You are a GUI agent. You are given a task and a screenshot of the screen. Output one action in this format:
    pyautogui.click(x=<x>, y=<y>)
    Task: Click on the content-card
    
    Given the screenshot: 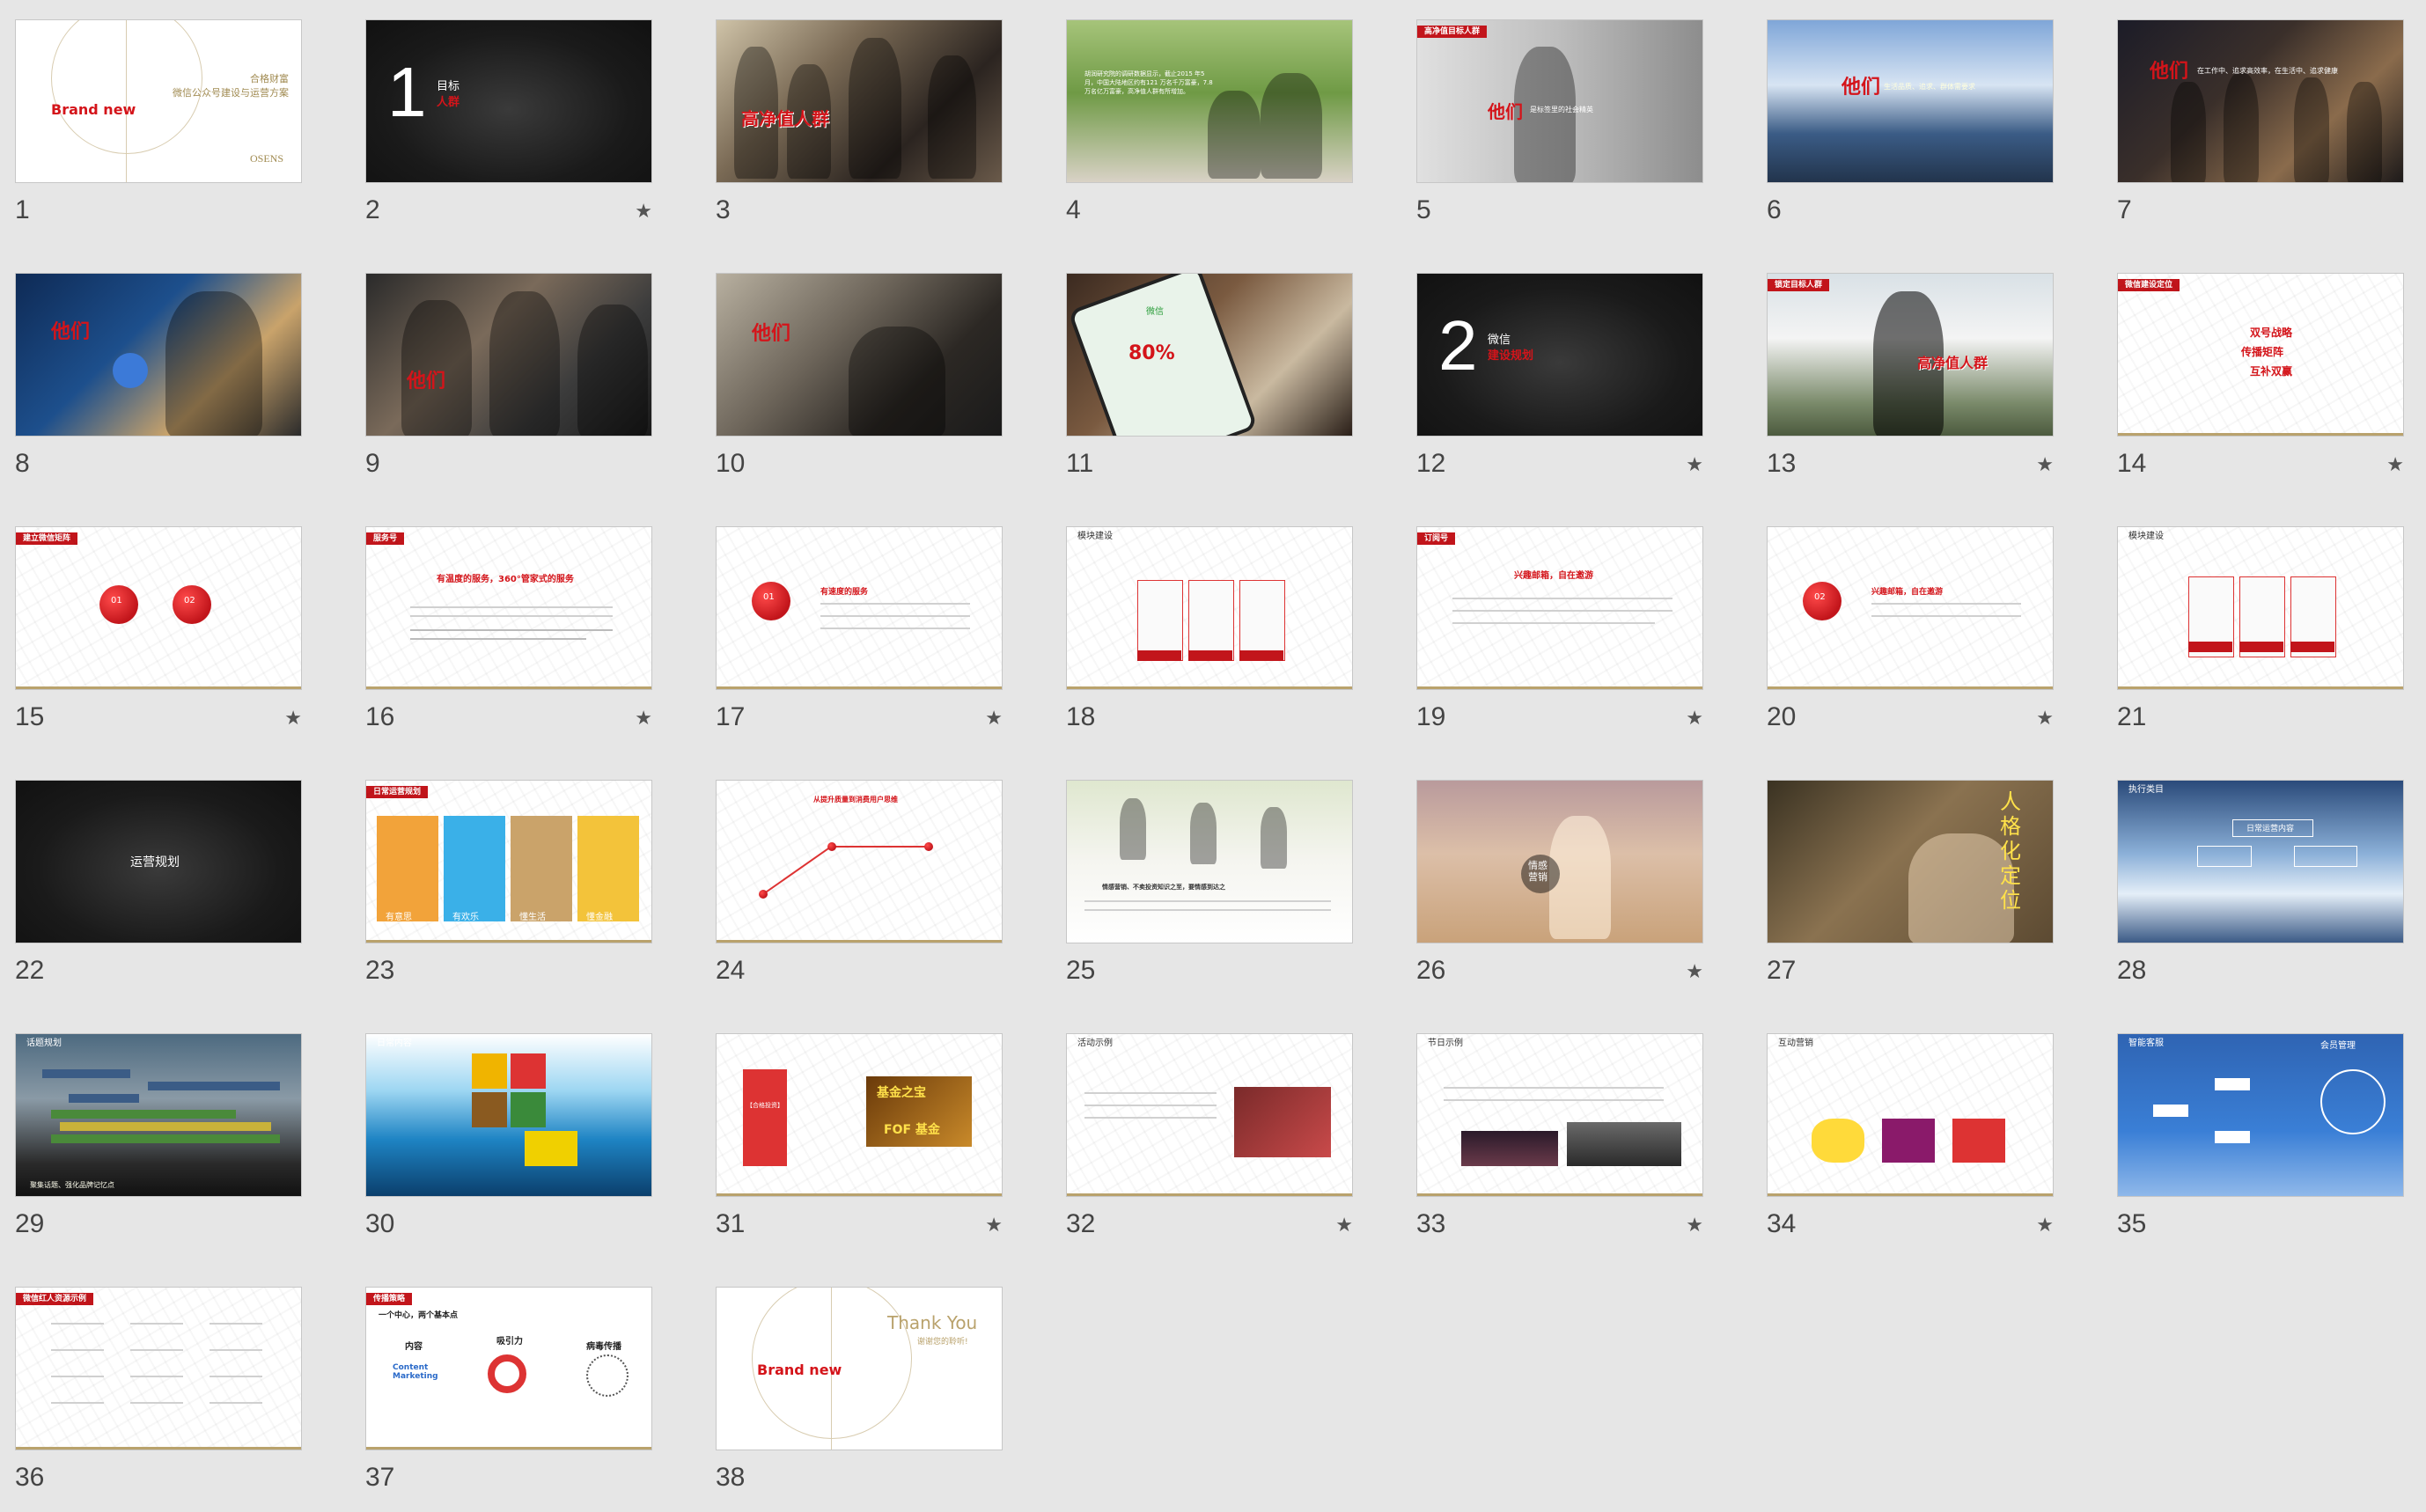 What is the action you would take?
    pyautogui.click(x=528, y=1071)
    